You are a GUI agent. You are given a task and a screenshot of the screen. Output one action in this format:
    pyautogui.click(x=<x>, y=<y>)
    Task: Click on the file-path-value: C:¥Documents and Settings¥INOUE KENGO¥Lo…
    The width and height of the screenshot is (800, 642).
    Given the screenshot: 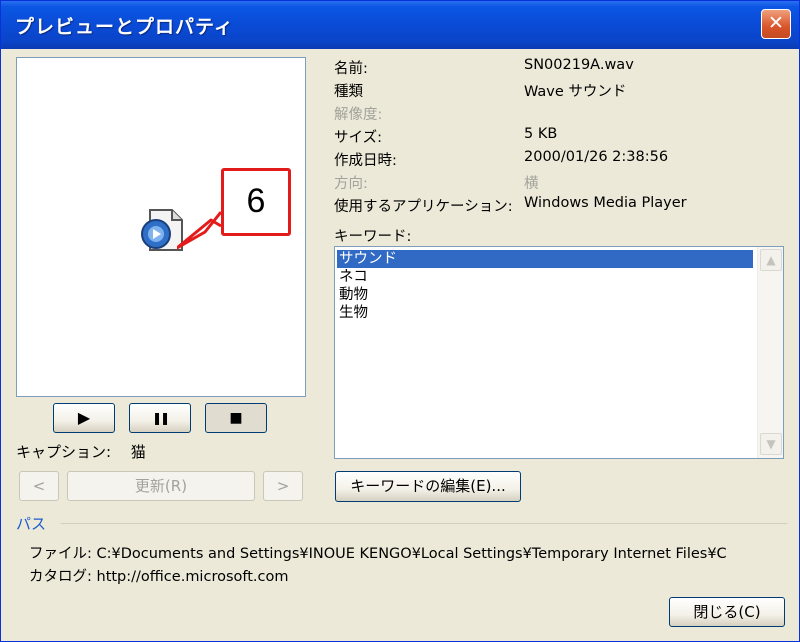 What is the action you would take?
    pyautogui.click(x=411, y=554)
    